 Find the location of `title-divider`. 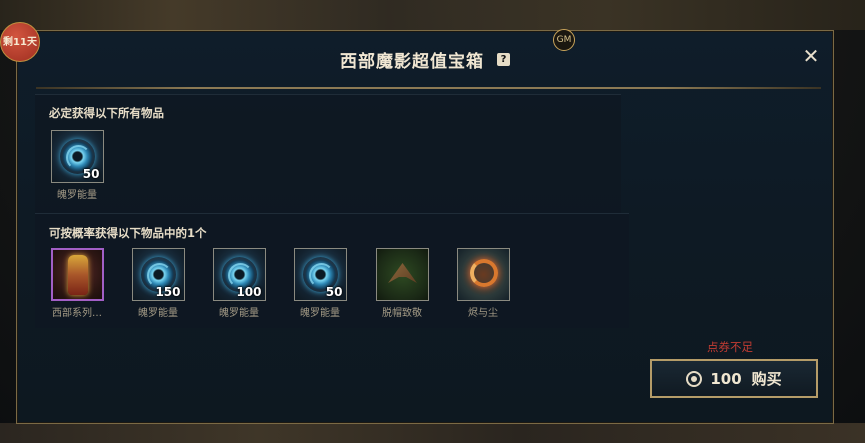

title-divider is located at coordinates (428, 88).